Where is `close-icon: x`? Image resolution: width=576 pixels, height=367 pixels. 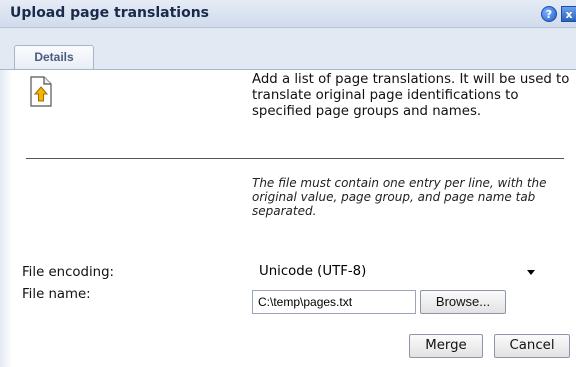
close-icon: x is located at coordinates (568, 14).